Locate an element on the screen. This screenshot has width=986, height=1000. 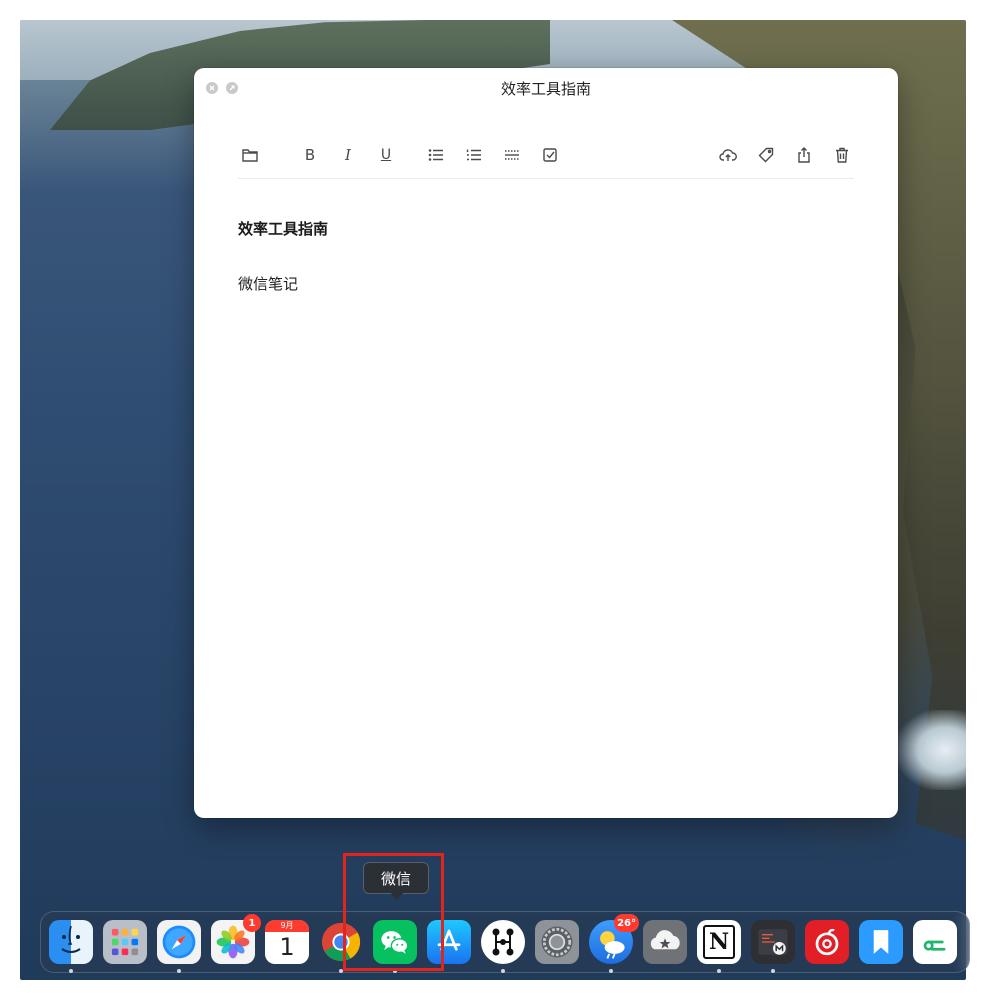
notion-letter: N is located at coordinates (719, 942).